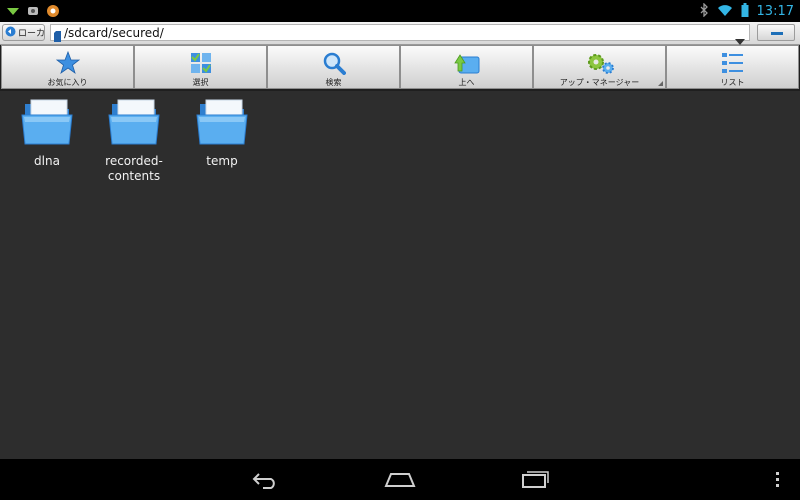  I want to click on download-notification-icon, so click(13, 12).